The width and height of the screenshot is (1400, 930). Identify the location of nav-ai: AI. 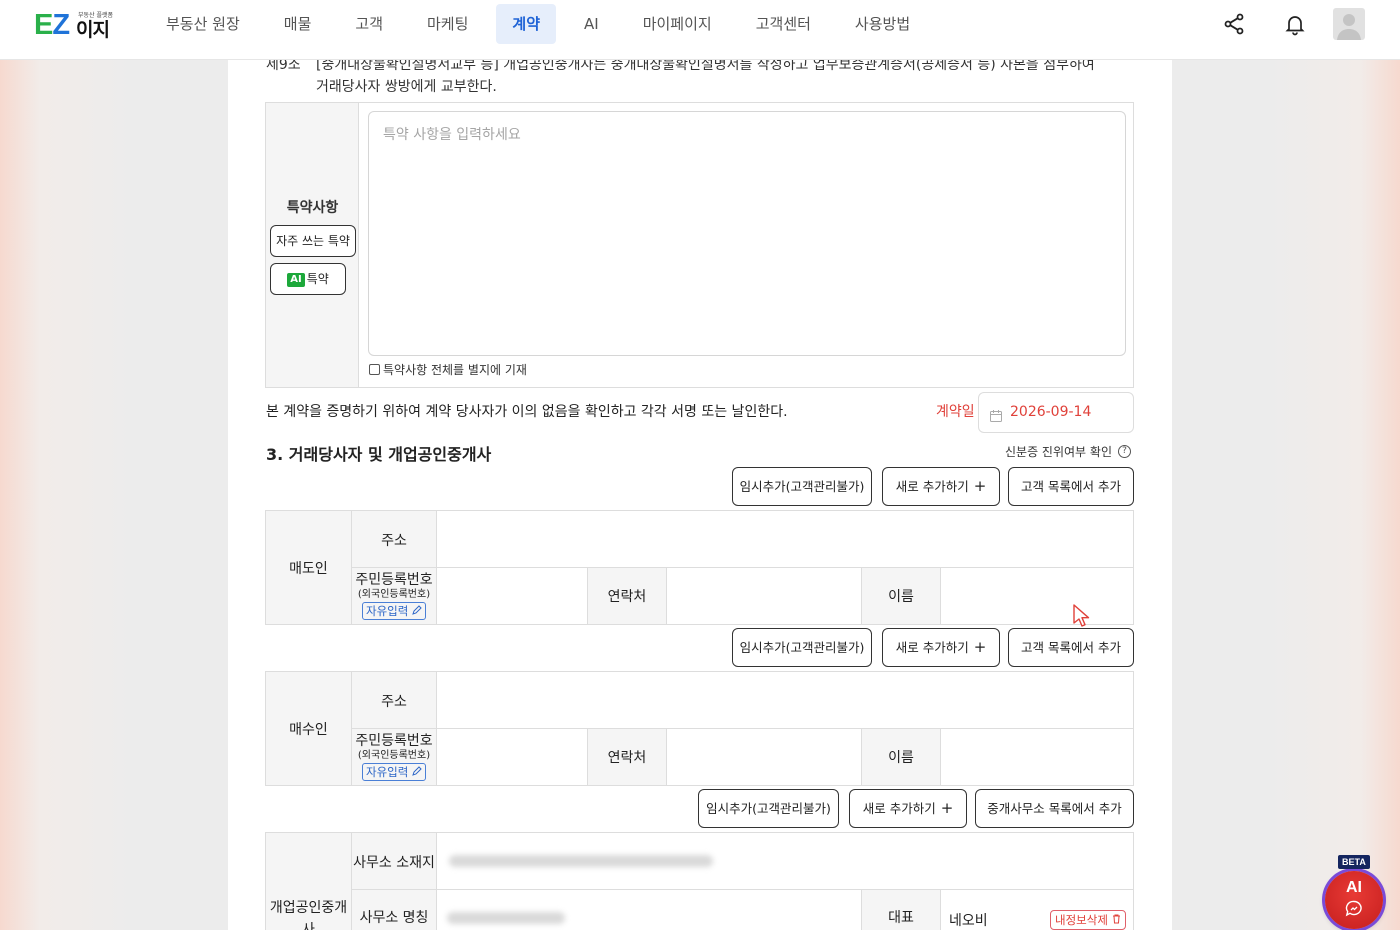
(591, 24).